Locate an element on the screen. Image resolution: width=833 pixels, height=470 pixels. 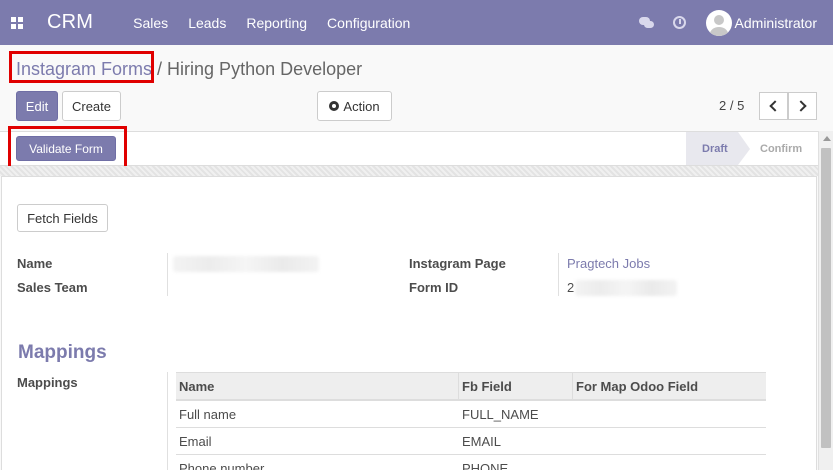
gear-icon is located at coordinates (334, 106).